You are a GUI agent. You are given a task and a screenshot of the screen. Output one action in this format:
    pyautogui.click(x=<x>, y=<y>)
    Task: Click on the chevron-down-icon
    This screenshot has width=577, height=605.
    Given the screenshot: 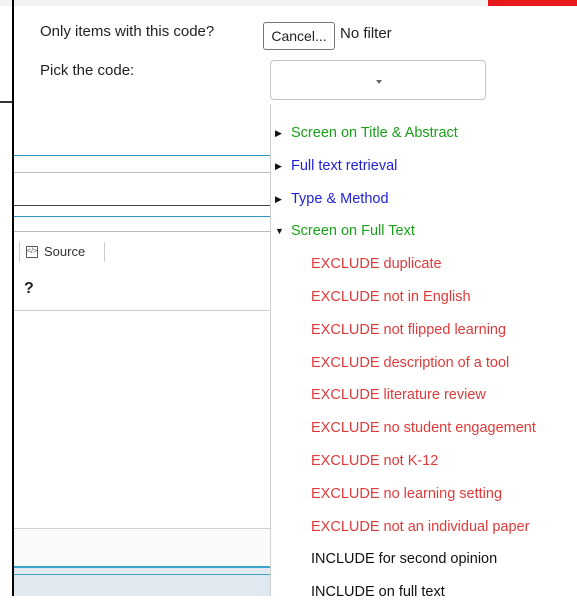 What is the action you would take?
    pyautogui.click(x=379, y=82)
    